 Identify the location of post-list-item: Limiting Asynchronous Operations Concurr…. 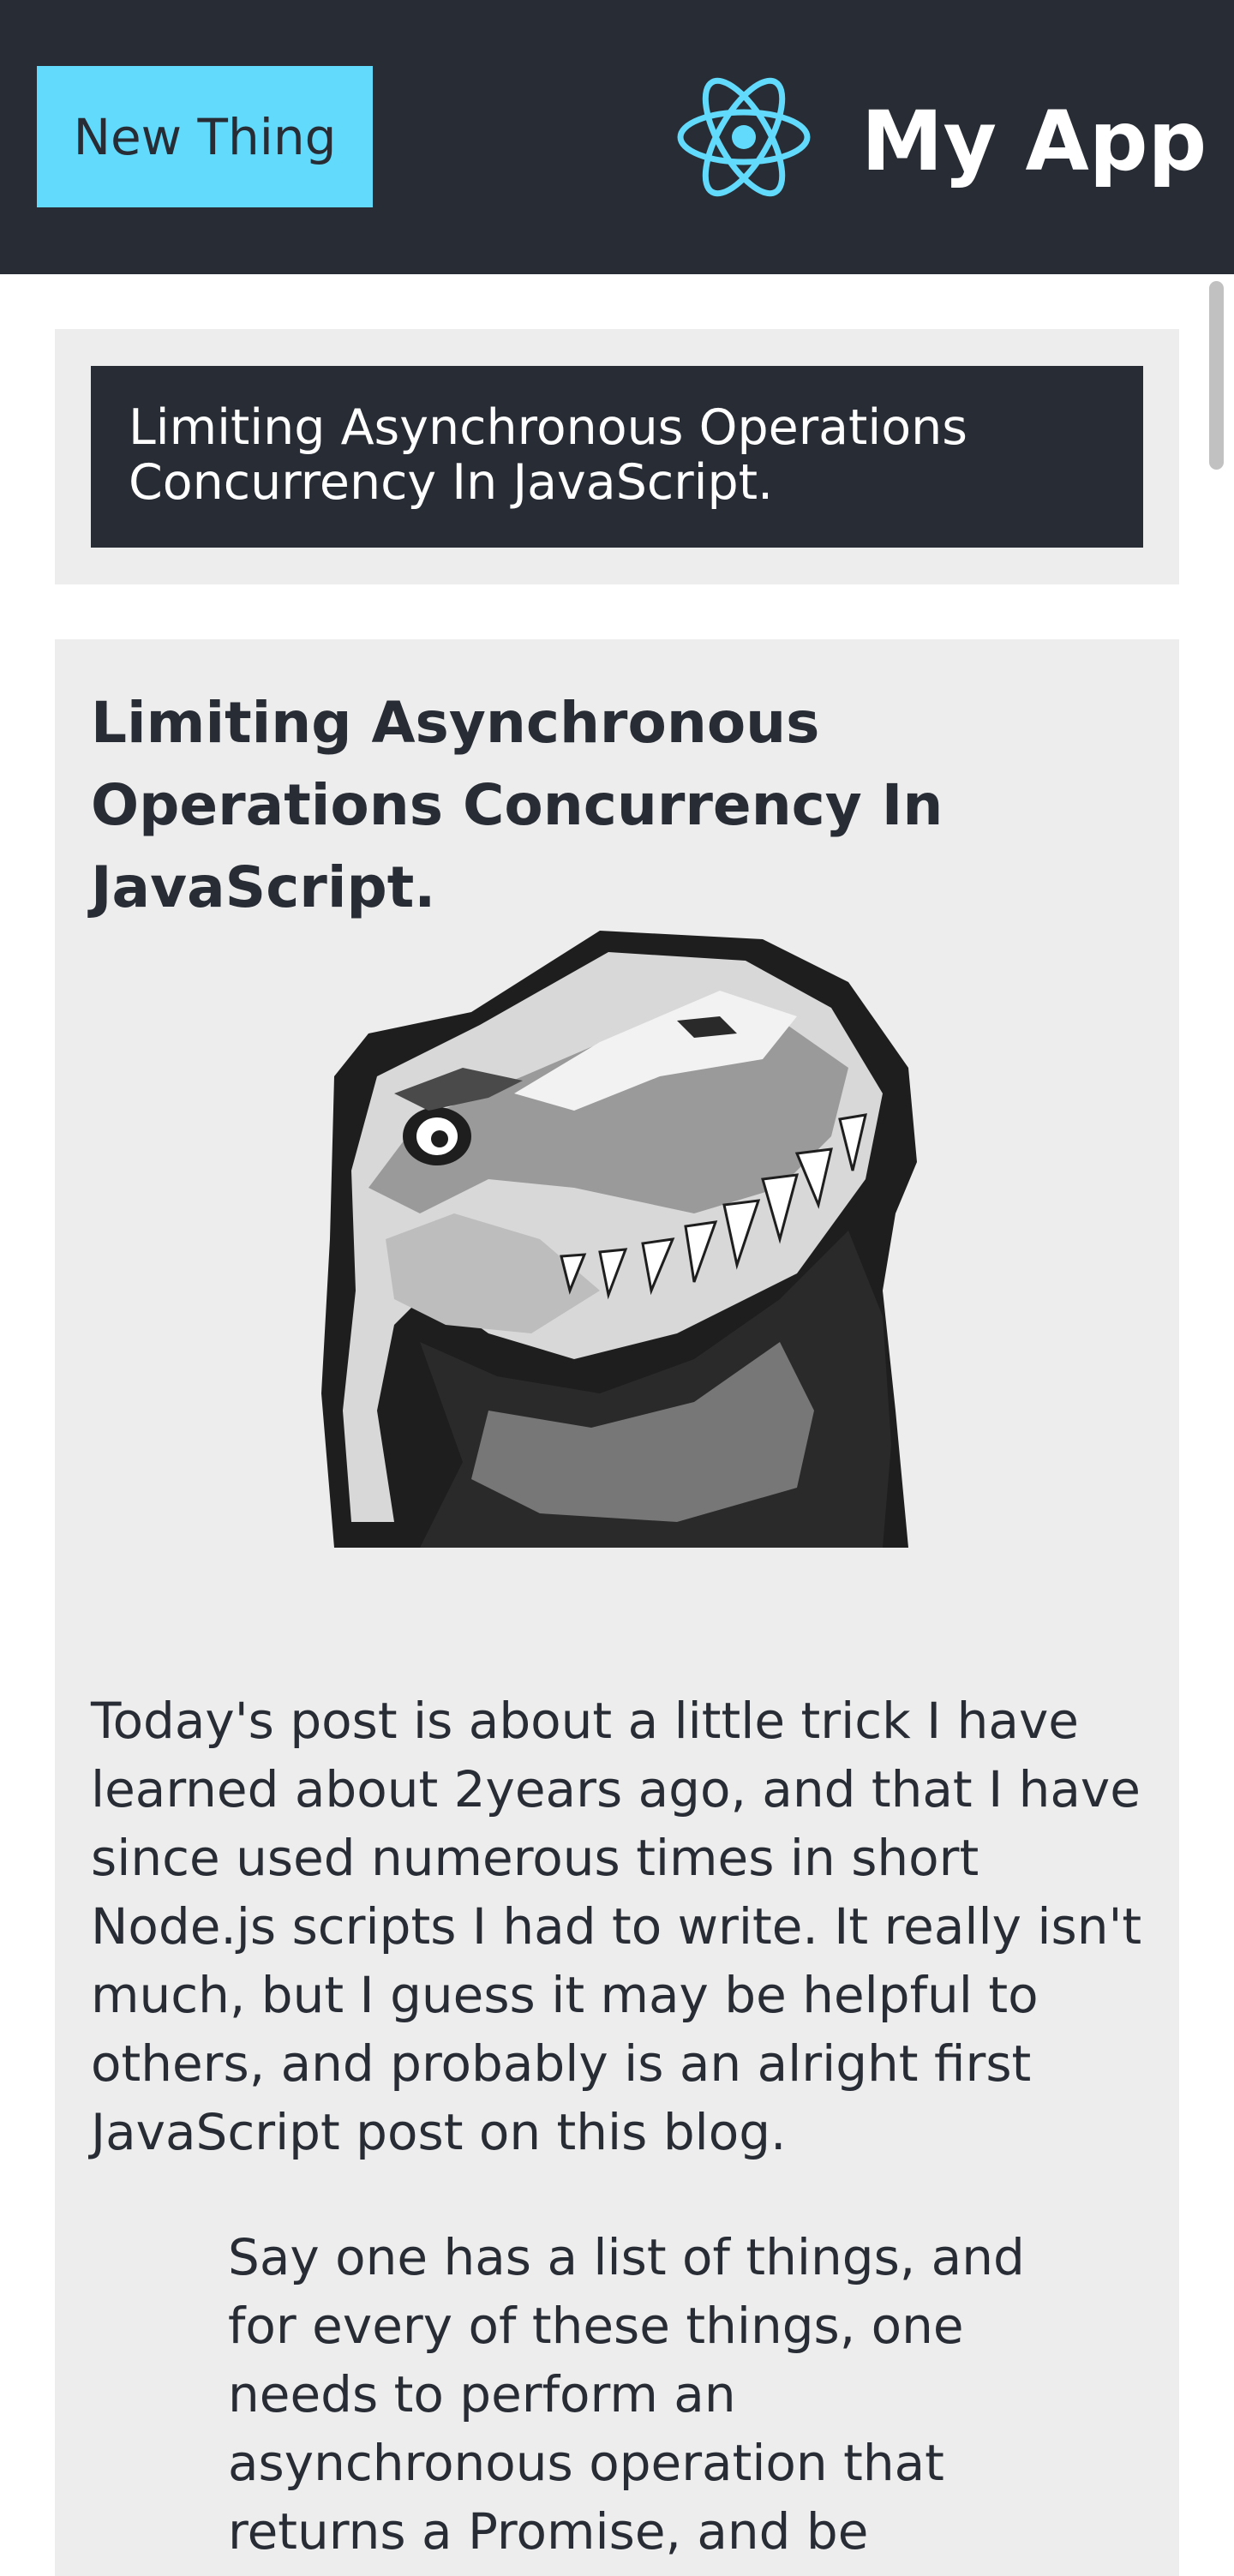
(617, 457).